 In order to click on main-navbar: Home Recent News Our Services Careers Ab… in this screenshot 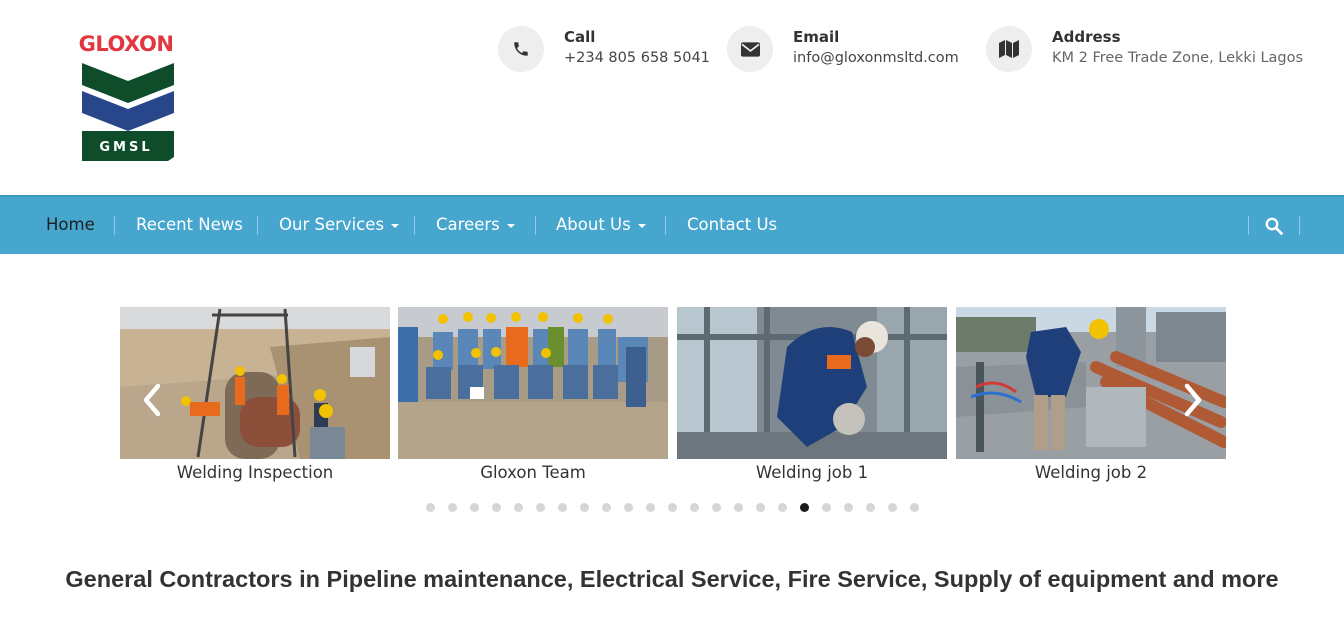, I will do `click(672, 224)`.